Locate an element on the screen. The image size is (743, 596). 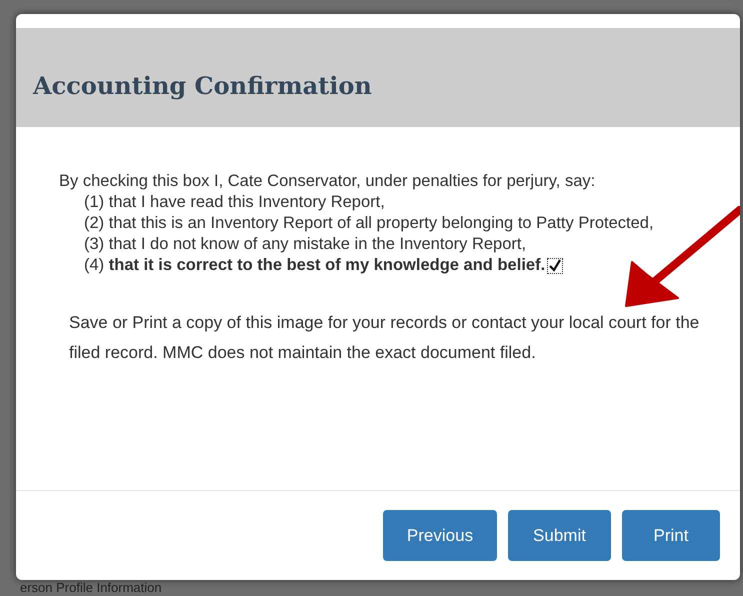
declaration-item: (4) that it is correct to the best of my knowledge and belief. is located at coordinates (315, 265).